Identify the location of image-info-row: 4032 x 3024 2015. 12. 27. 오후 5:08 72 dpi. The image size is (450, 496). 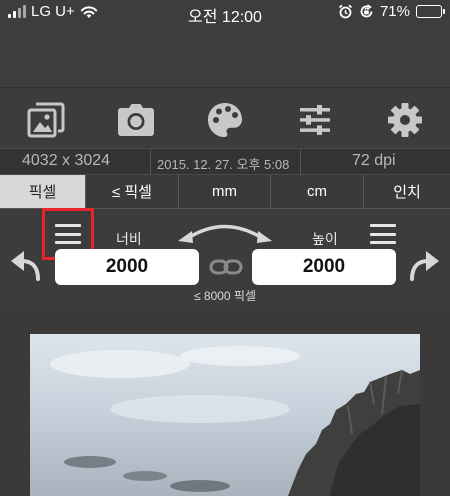
(225, 161).